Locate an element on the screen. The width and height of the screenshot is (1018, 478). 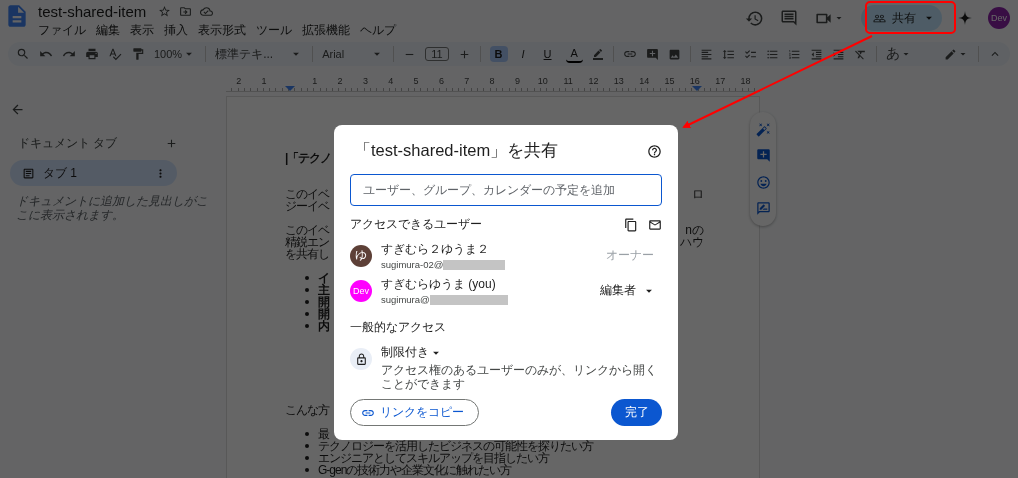
copy-icon is located at coordinates (631, 224).